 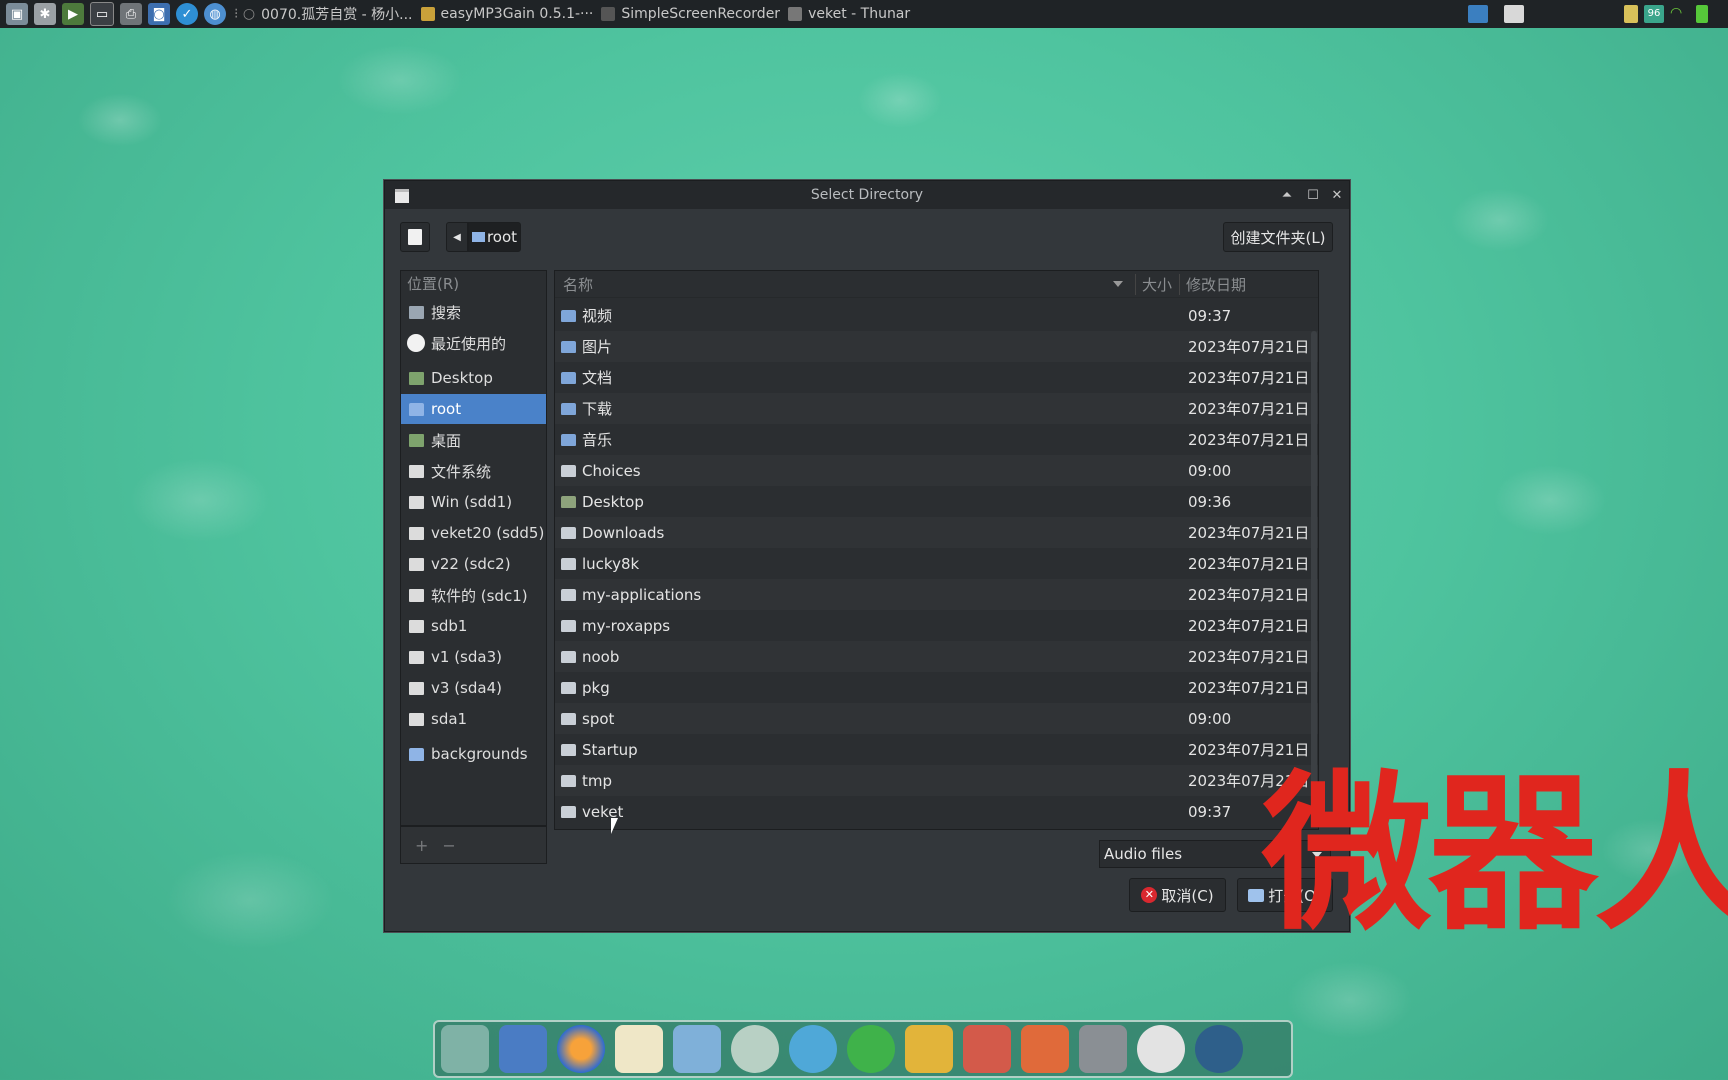 I want to click on create-folder-button: 创建文件夹(L), so click(x=1278, y=237).